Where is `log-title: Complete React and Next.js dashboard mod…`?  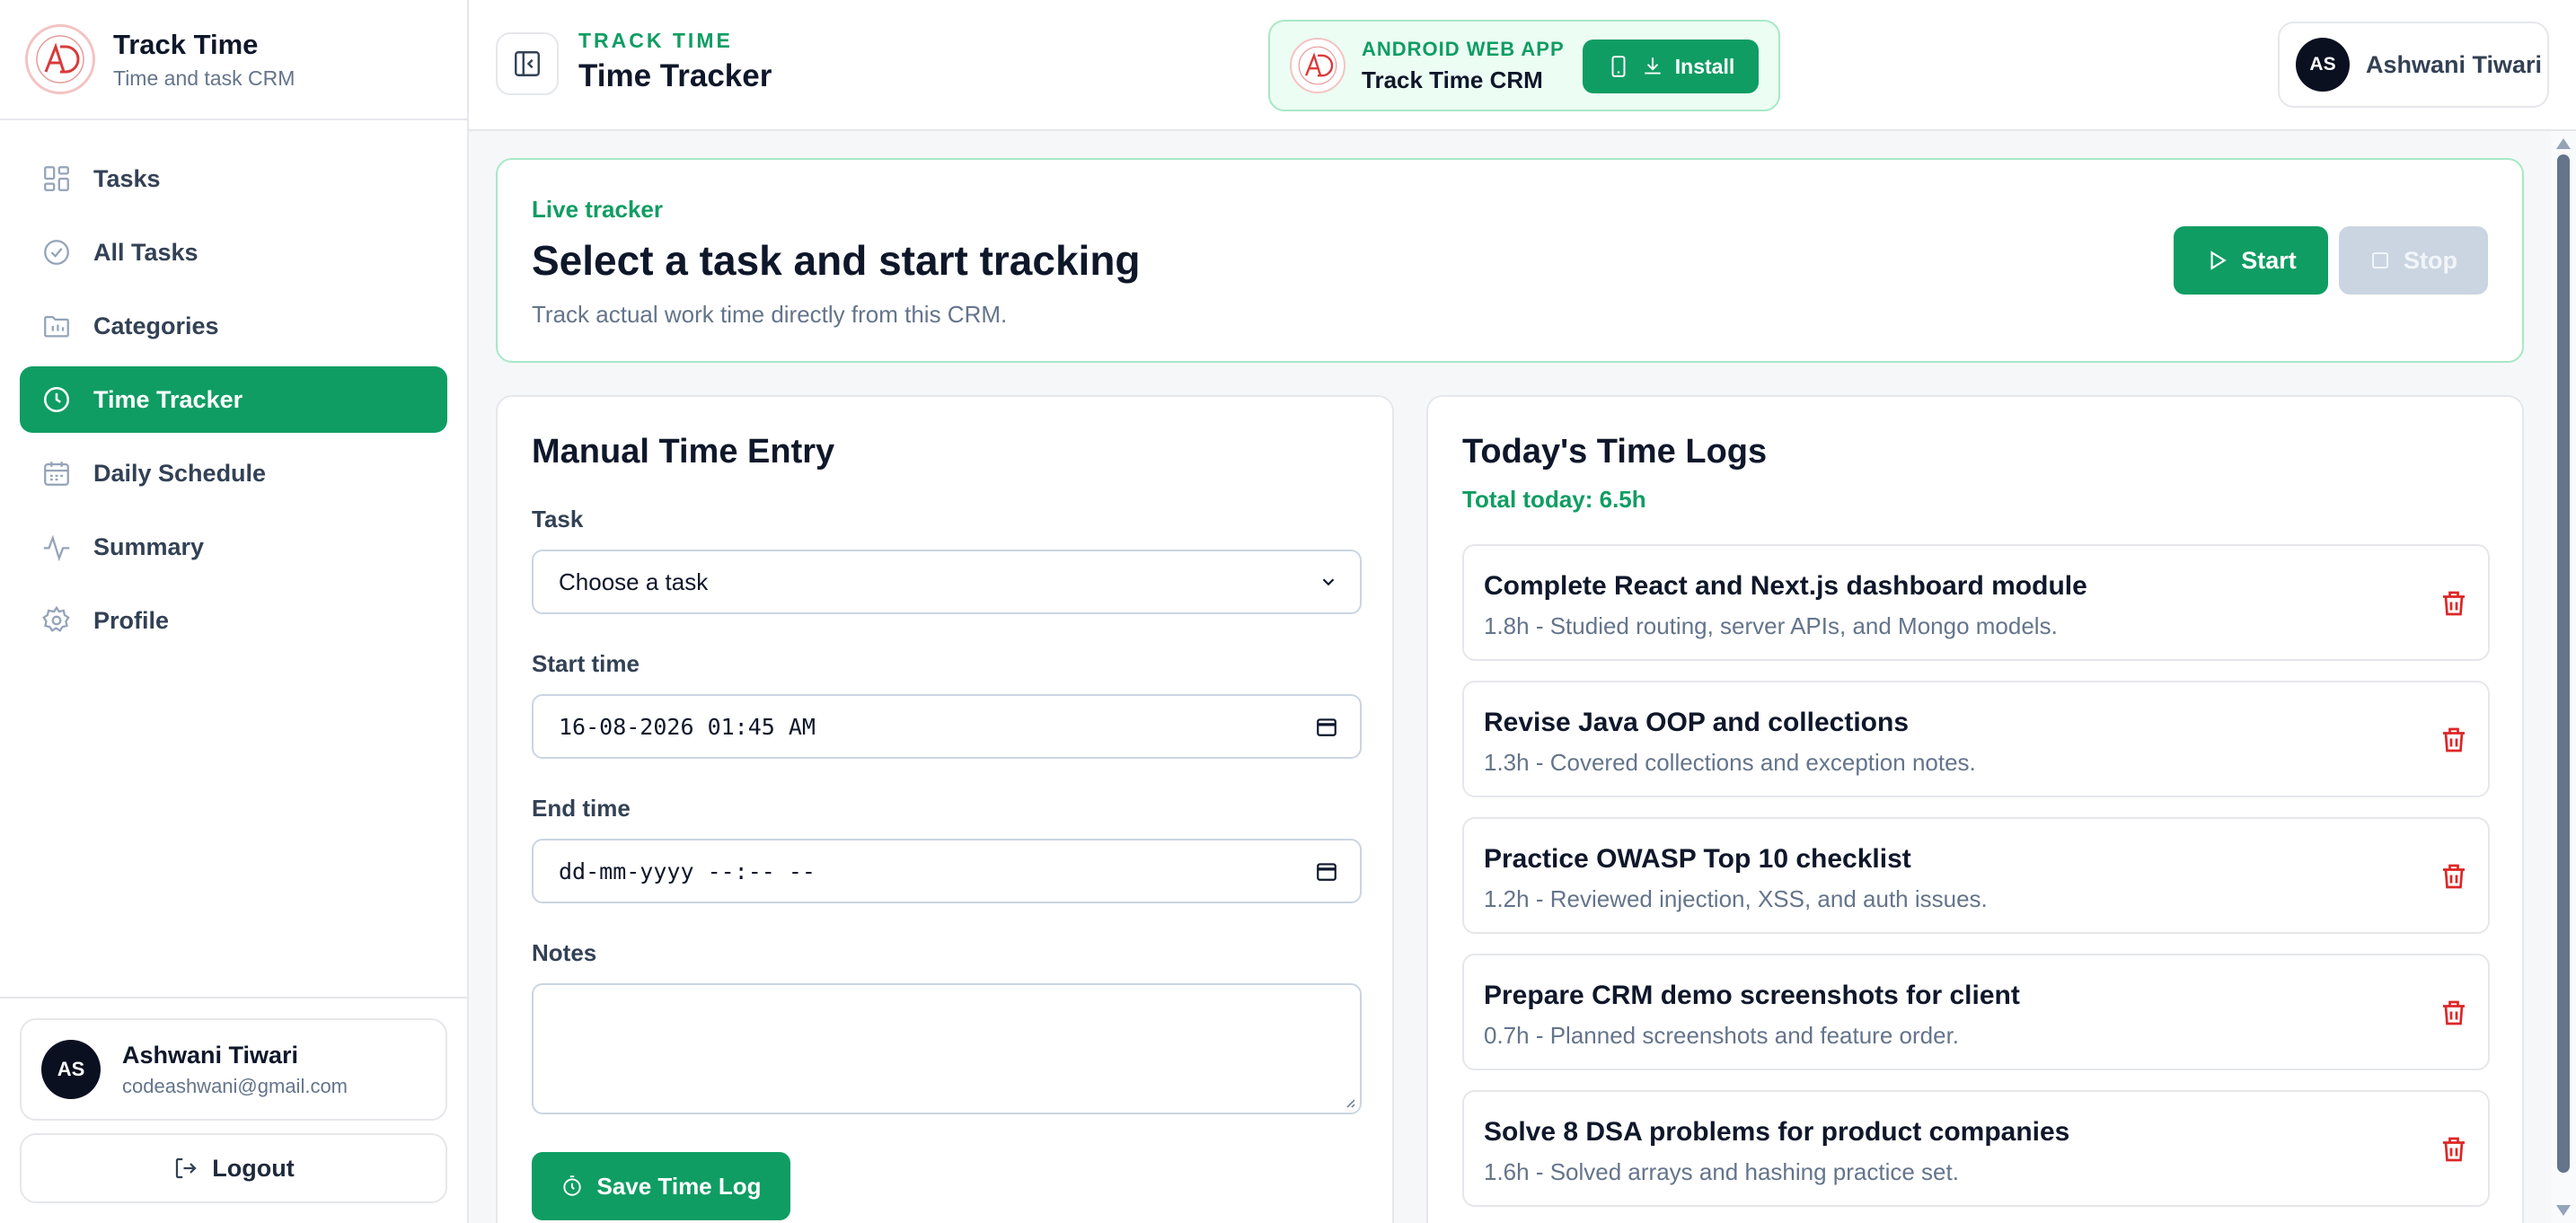 log-title: Complete React and Next.js dashboard mod… is located at coordinates (1785, 586).